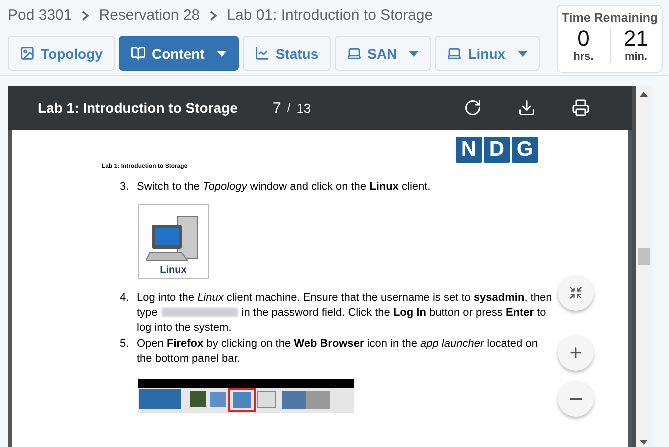 The height and width of the screenshot is (447, 669). I want to click on scroll-up-icon, so click(644, 94).